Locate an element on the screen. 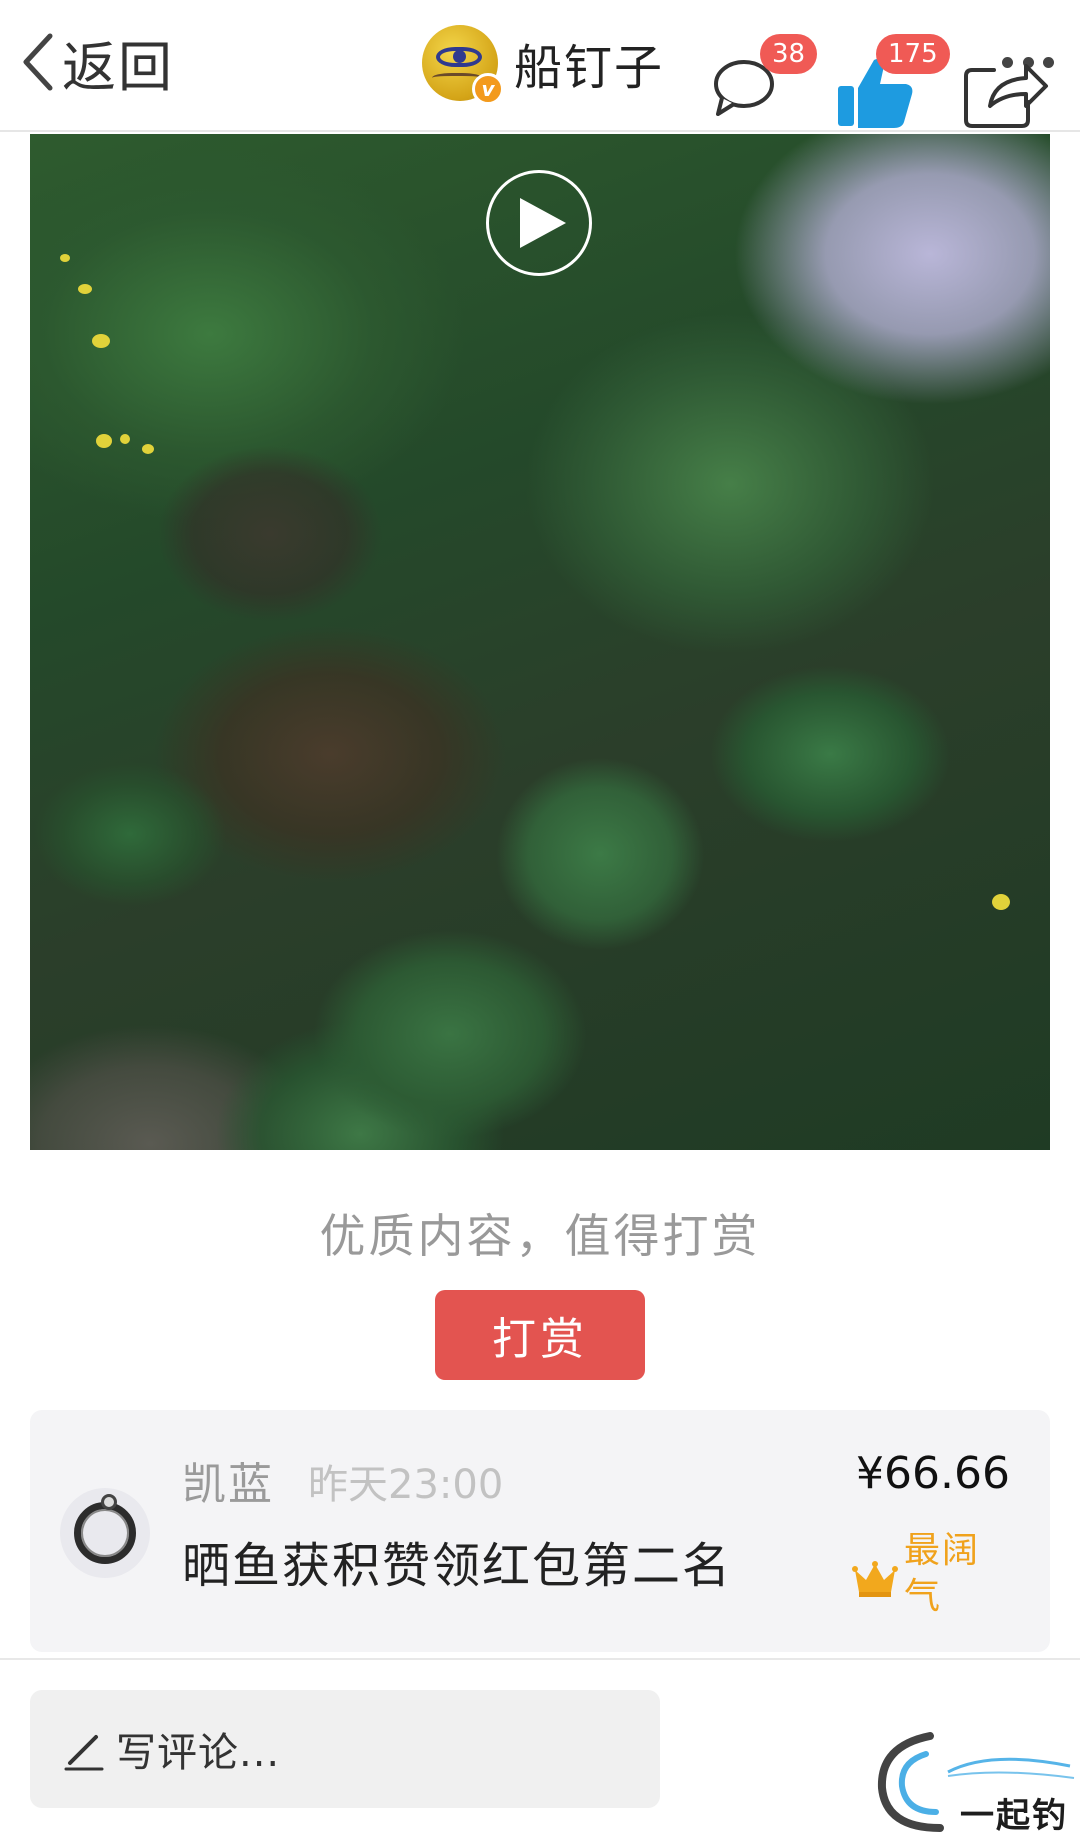 The image size is (1080, 1836). ring-icon is located at coordinates (105, 1529).